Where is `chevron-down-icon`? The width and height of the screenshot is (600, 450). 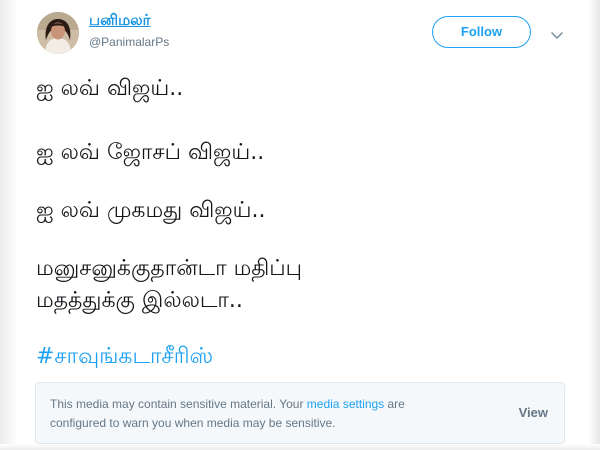 chevron-down-icon is located at coordinates (557, 32).